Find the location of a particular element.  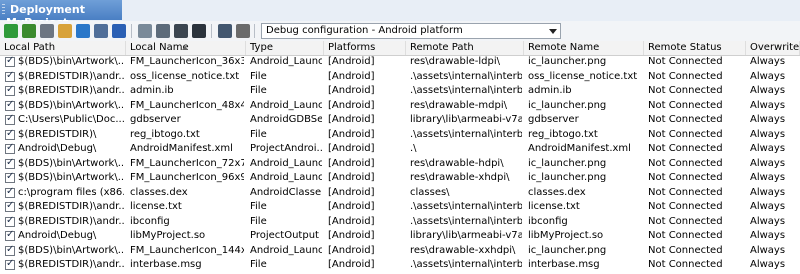

cell-remote-name: oss_license_notice.txt is located at coordinates (583, 76).